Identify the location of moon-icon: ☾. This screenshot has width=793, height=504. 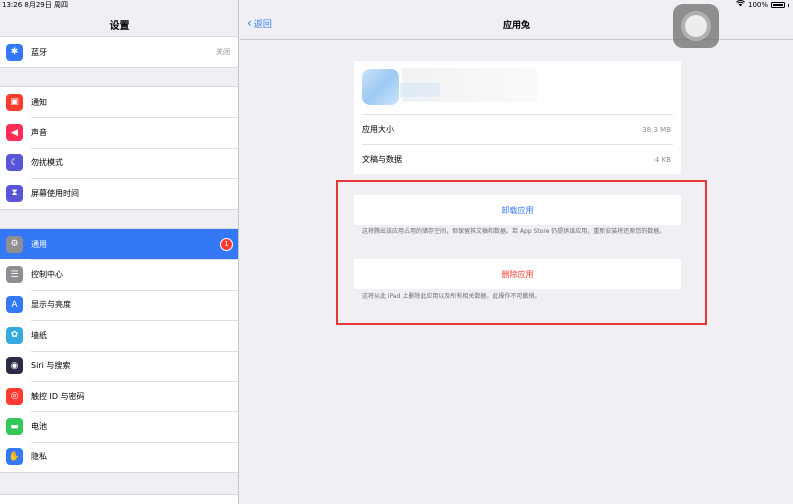
(14, 163).